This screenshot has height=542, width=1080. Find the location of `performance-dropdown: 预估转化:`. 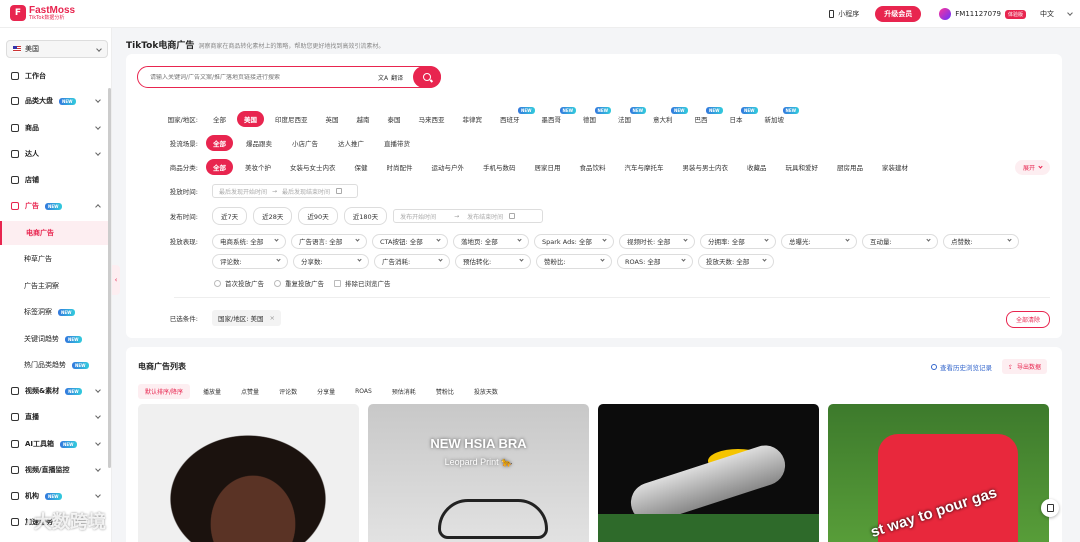

performance-dropdown: 预估转化: is located at coordinates (493, 261).